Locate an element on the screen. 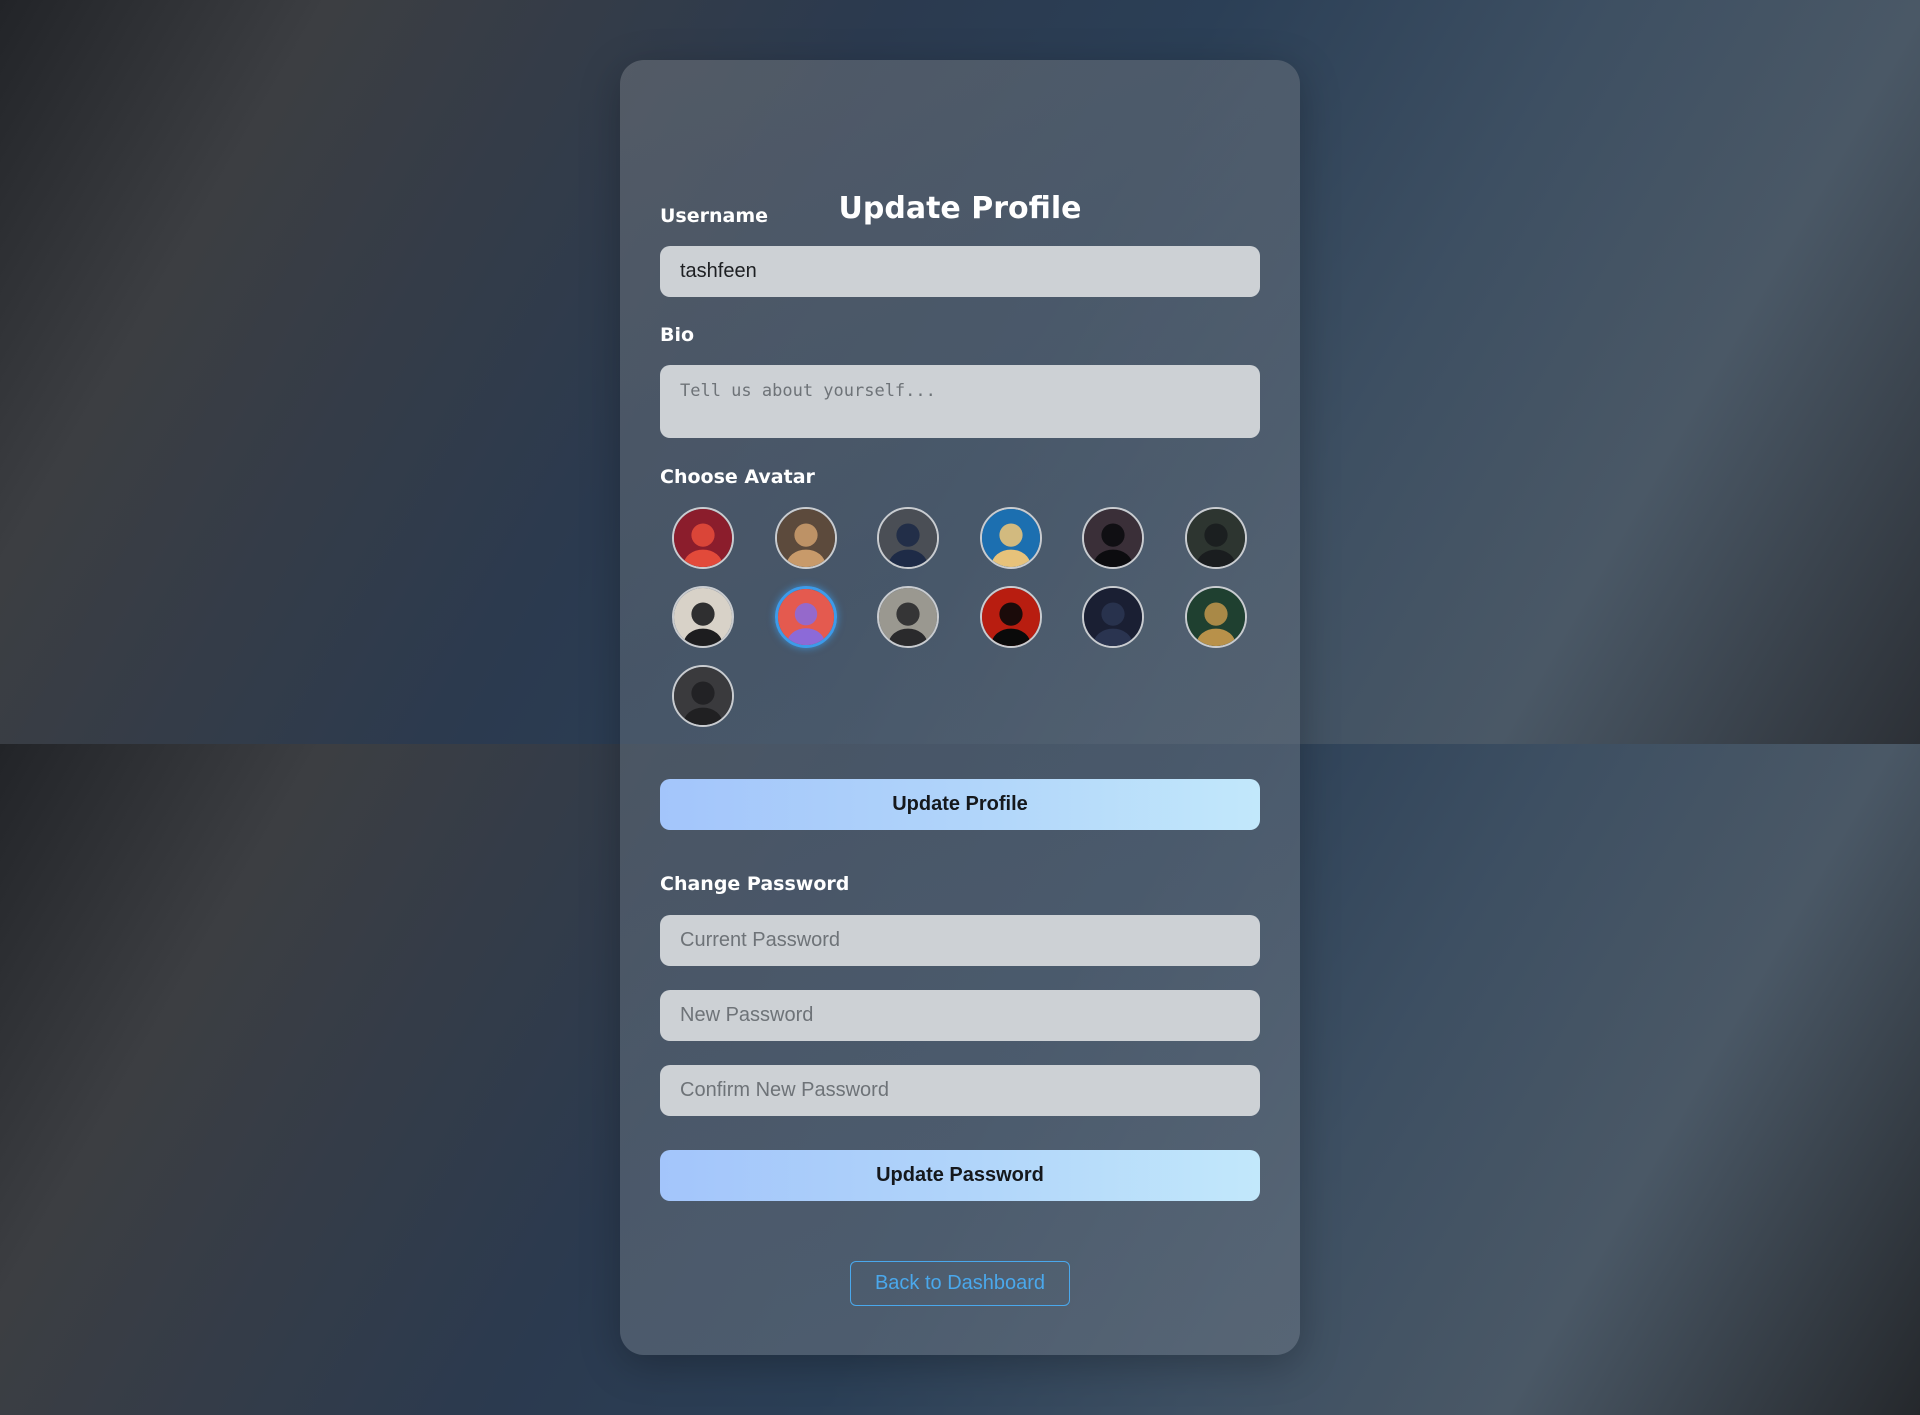 Image resolution: width=1920 pixels, height=1415 pixels. avatar-10-image is located at coordinates (1011, 617).